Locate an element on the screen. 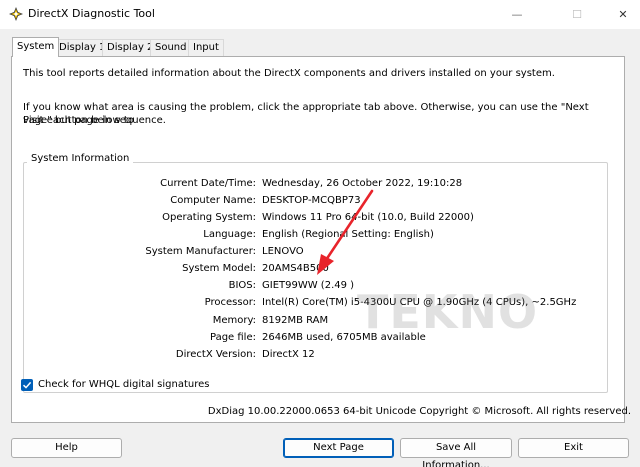  info-label: Memory: is located at coordinates (234, 320).